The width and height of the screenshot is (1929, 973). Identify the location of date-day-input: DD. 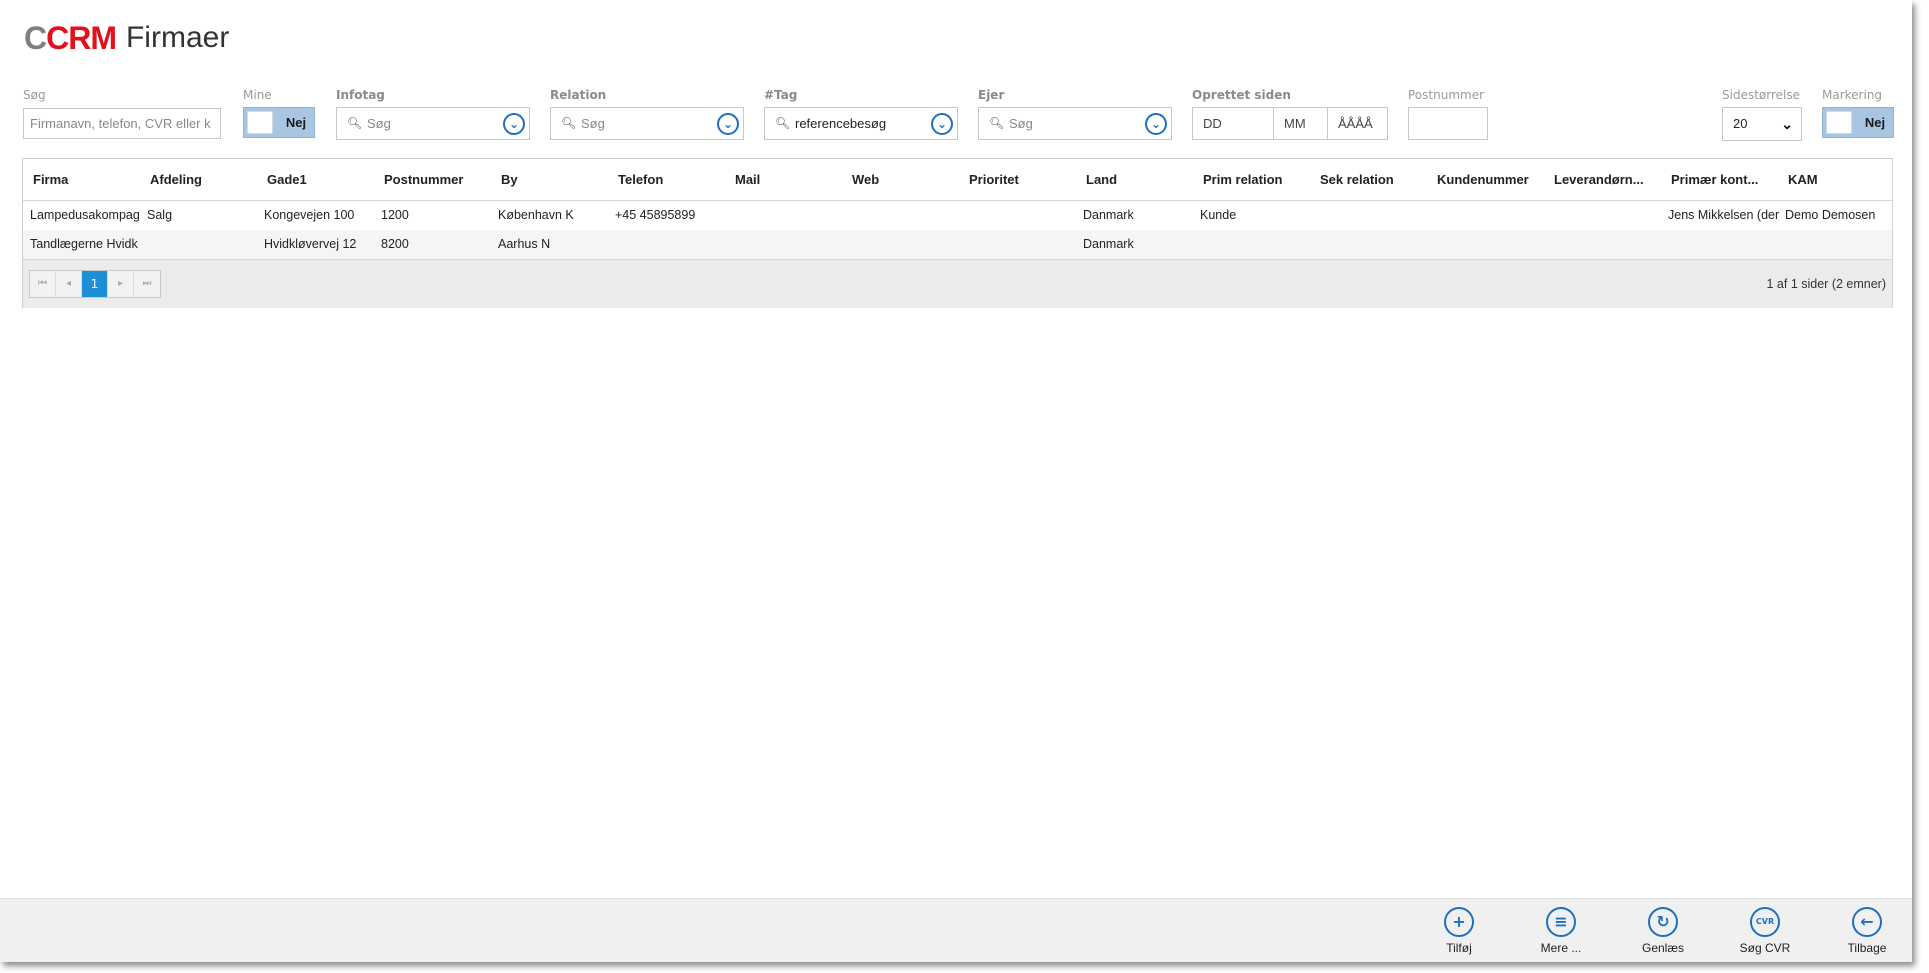
(1233, 123).